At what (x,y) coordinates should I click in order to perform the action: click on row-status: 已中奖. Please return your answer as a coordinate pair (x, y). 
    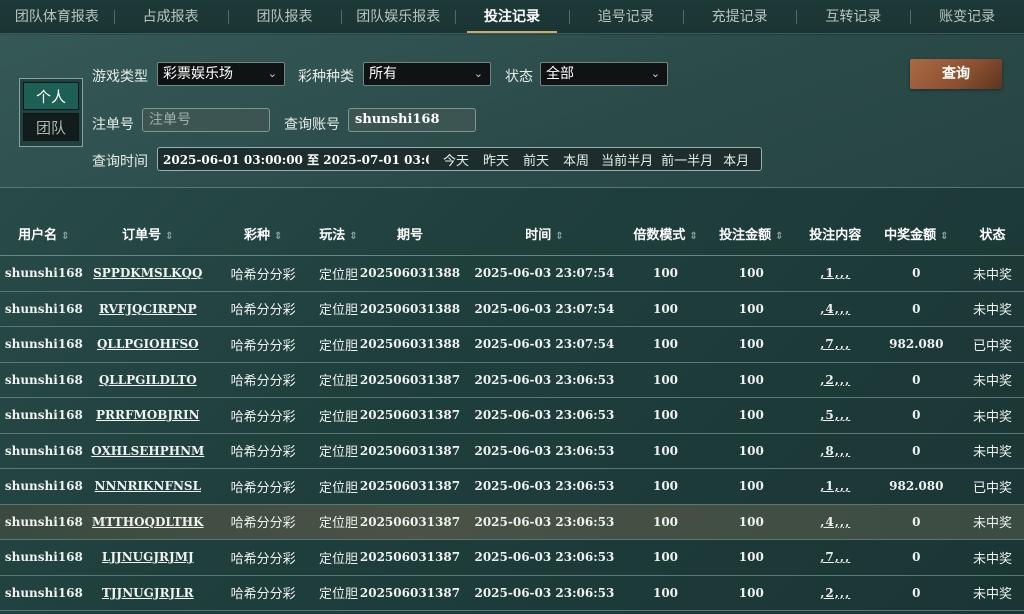
    Looking at the image, I should click on (993, 346).